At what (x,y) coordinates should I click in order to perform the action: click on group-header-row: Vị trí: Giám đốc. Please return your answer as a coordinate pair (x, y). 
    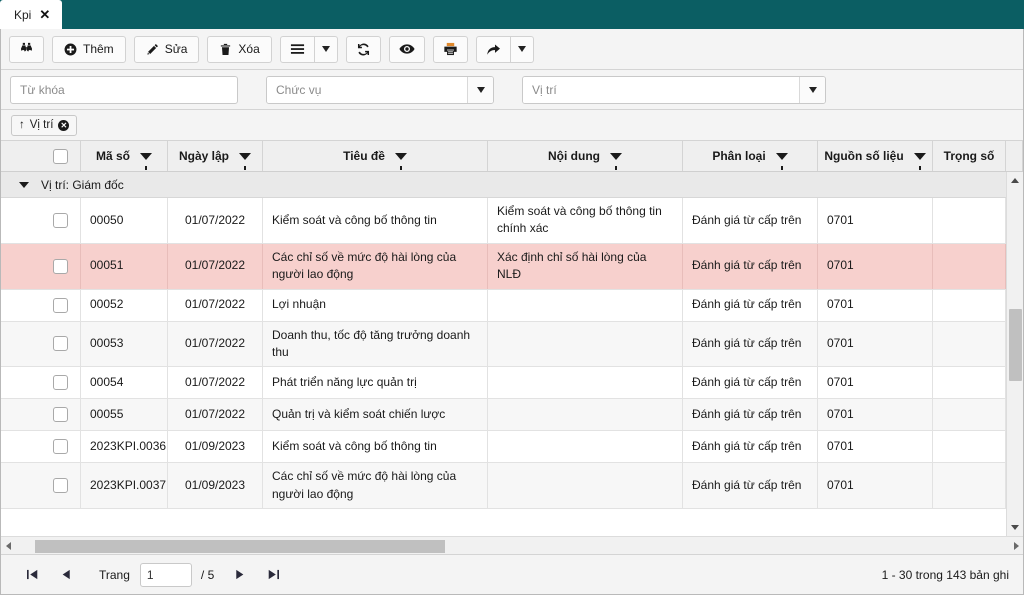
    Looking at the image, I should click on (512, 185).